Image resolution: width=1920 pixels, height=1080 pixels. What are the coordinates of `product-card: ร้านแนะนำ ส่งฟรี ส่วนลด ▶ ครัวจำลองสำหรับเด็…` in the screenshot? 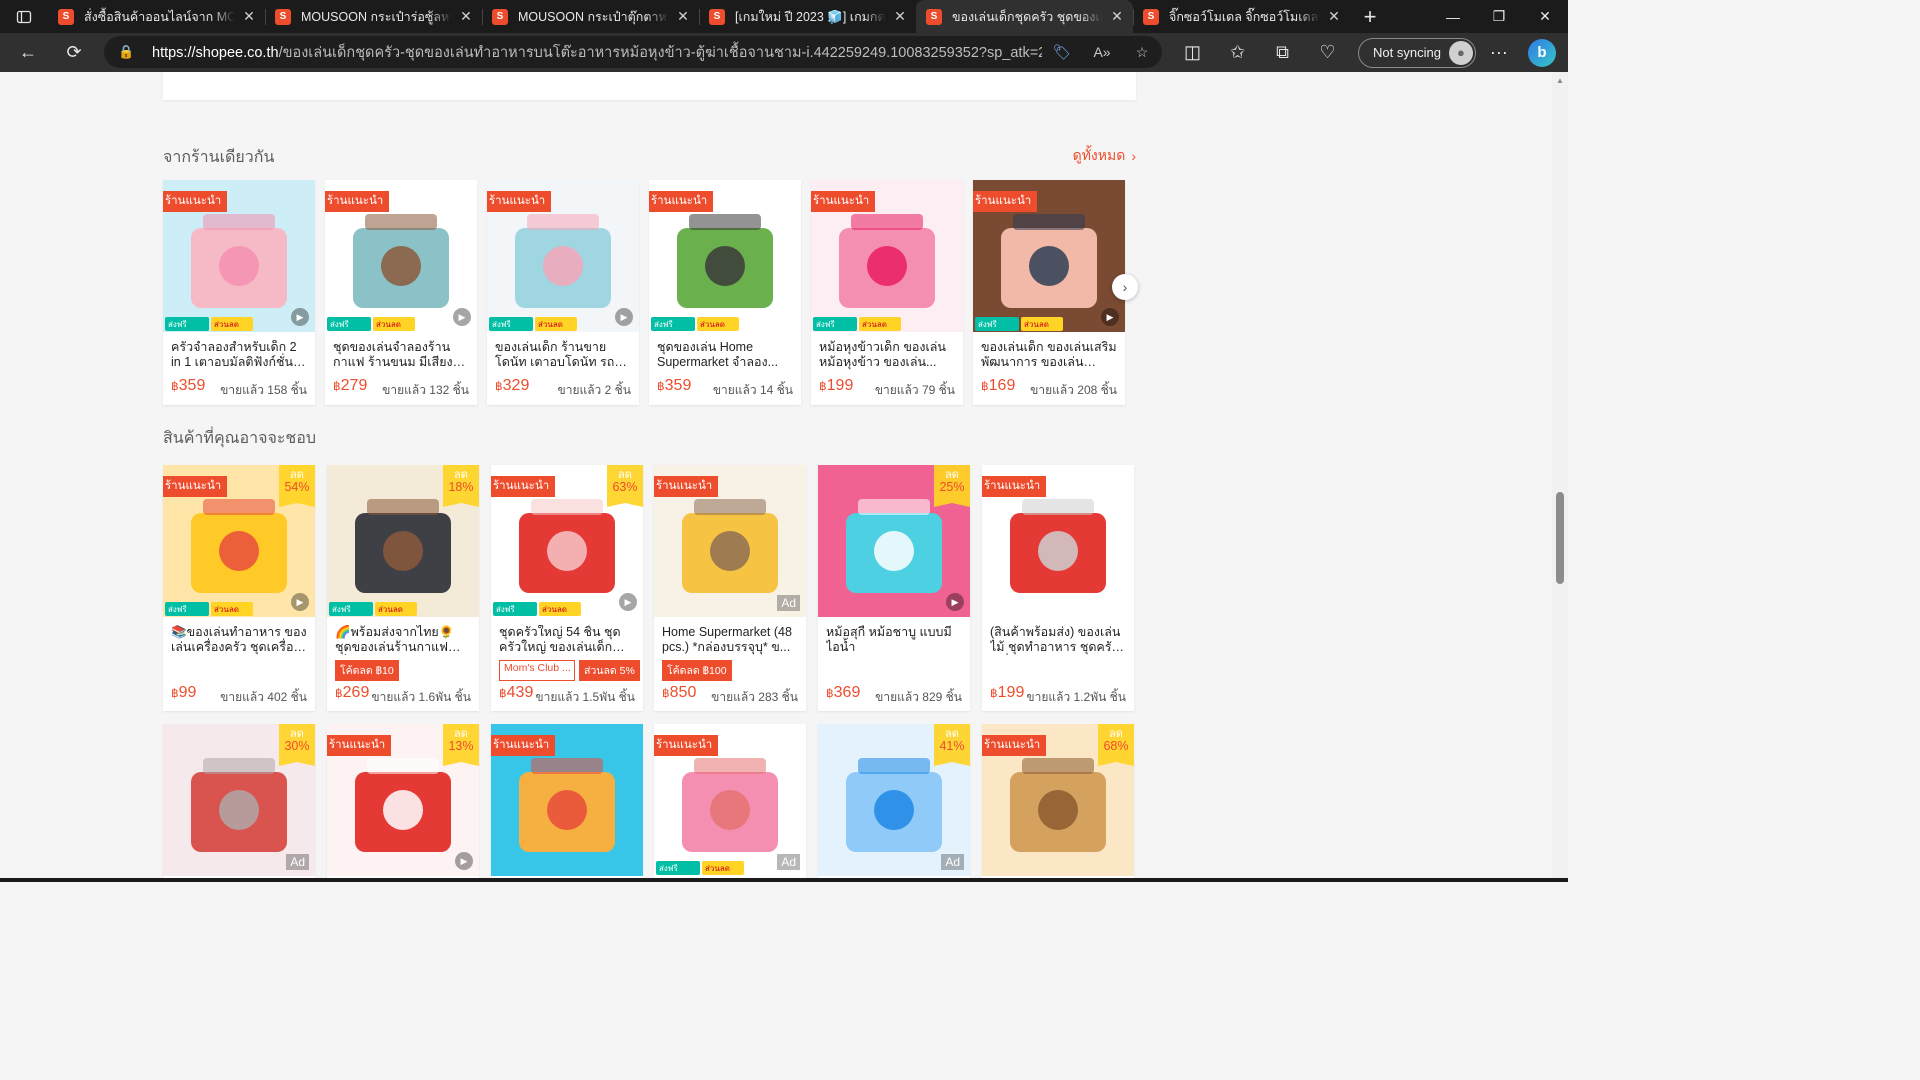 It's located at (239, 292).